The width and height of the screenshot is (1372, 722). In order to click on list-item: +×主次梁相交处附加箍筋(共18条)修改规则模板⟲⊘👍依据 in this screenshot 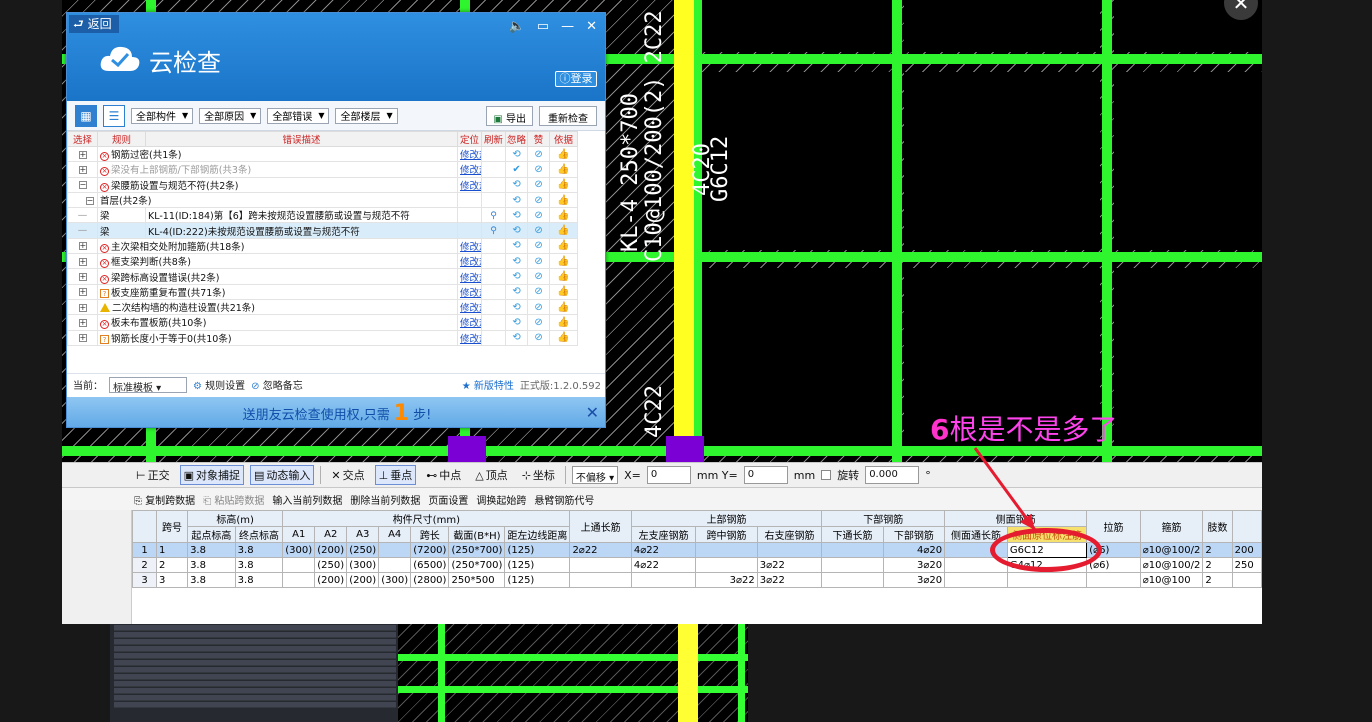, I will do `click(323, 246)`.